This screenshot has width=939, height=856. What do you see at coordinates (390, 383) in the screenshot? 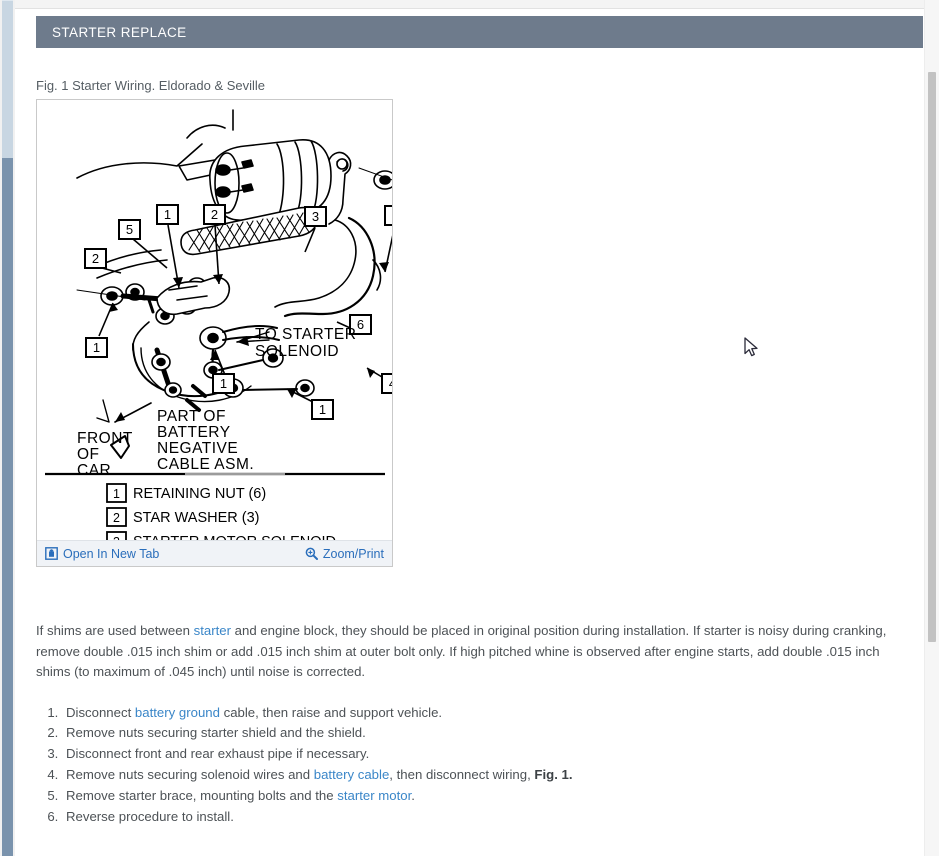
I see `svg-text: 4` at bounding box center [390, 383].